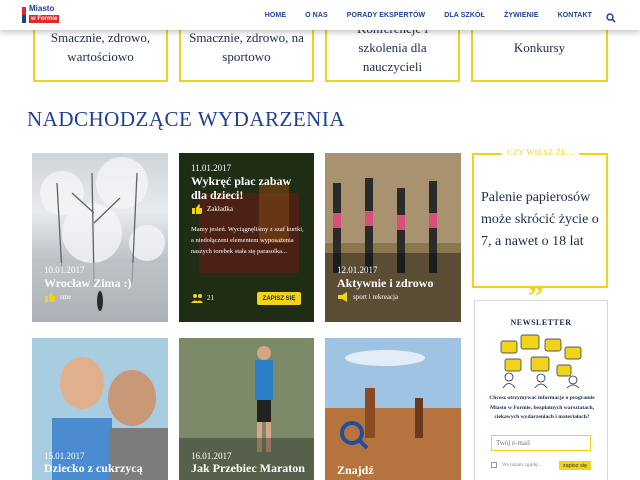 The width and height of the screenshot is (640, 480). What do you see at coordinates (100, 409) in the screenshot?
I see `event-card-child: 15.01.2017 Dziecko z cukrzycą` at bounding box center [100, 409].